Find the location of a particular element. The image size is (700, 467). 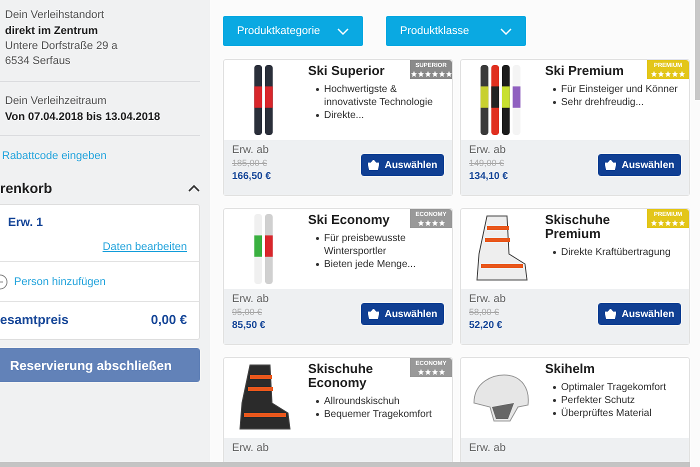

old-price: 185,00 € is located at coordinates (250, 163).